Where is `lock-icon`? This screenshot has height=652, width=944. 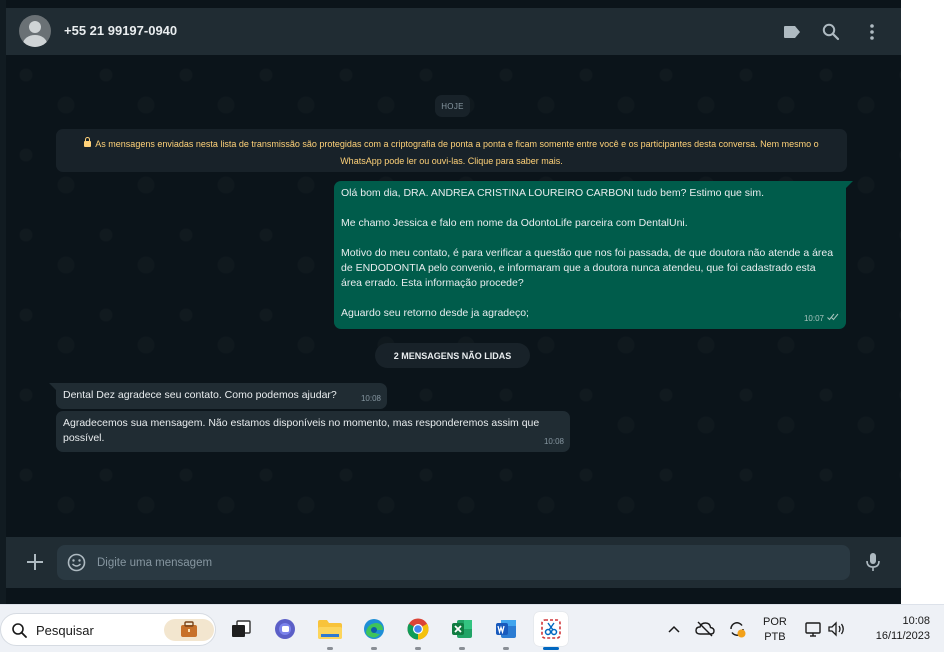 lock-icon is located at coordinates (88, 142).